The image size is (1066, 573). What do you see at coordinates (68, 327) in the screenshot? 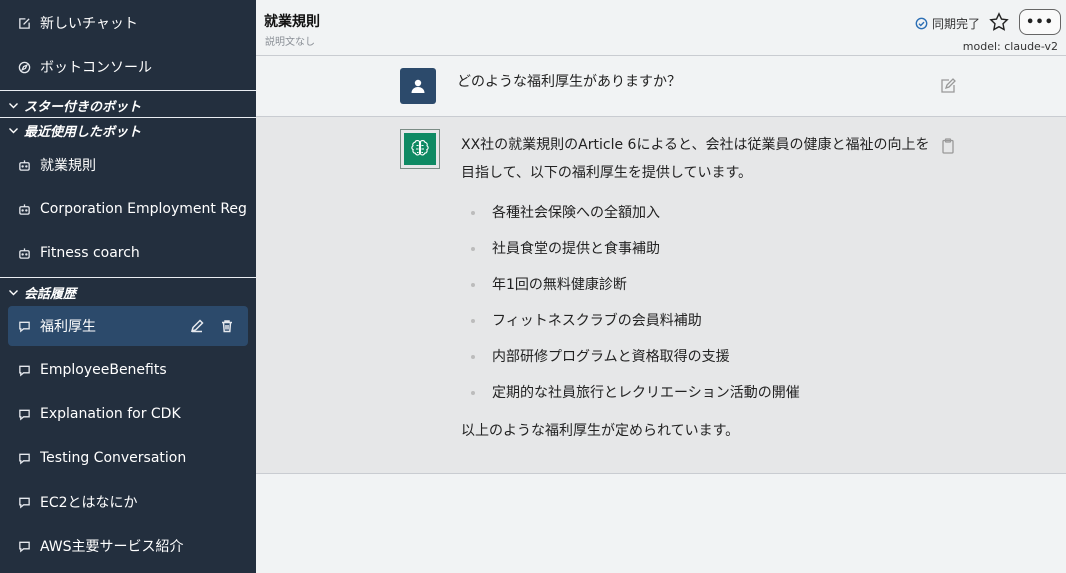
I see `conversation-label: 福利厚生` at bounding box center [68, 327].